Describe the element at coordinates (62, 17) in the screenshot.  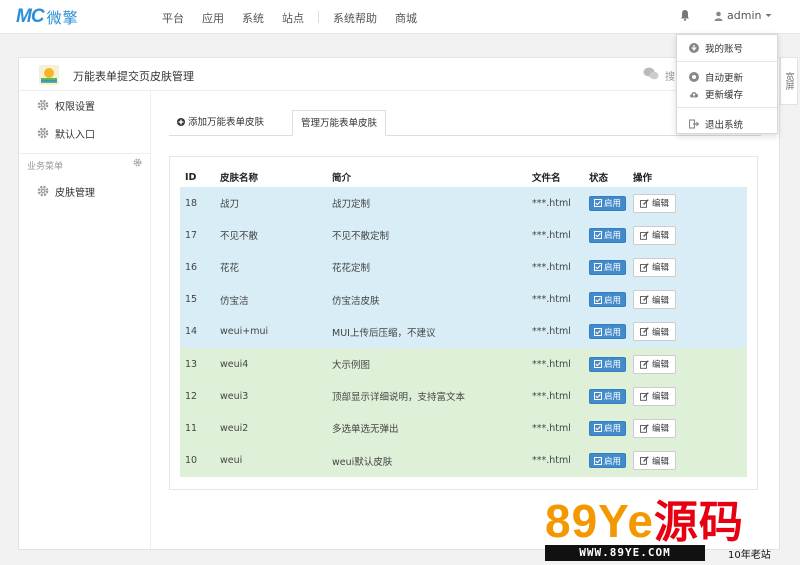
I see `brand-name: 微擎` at that location.